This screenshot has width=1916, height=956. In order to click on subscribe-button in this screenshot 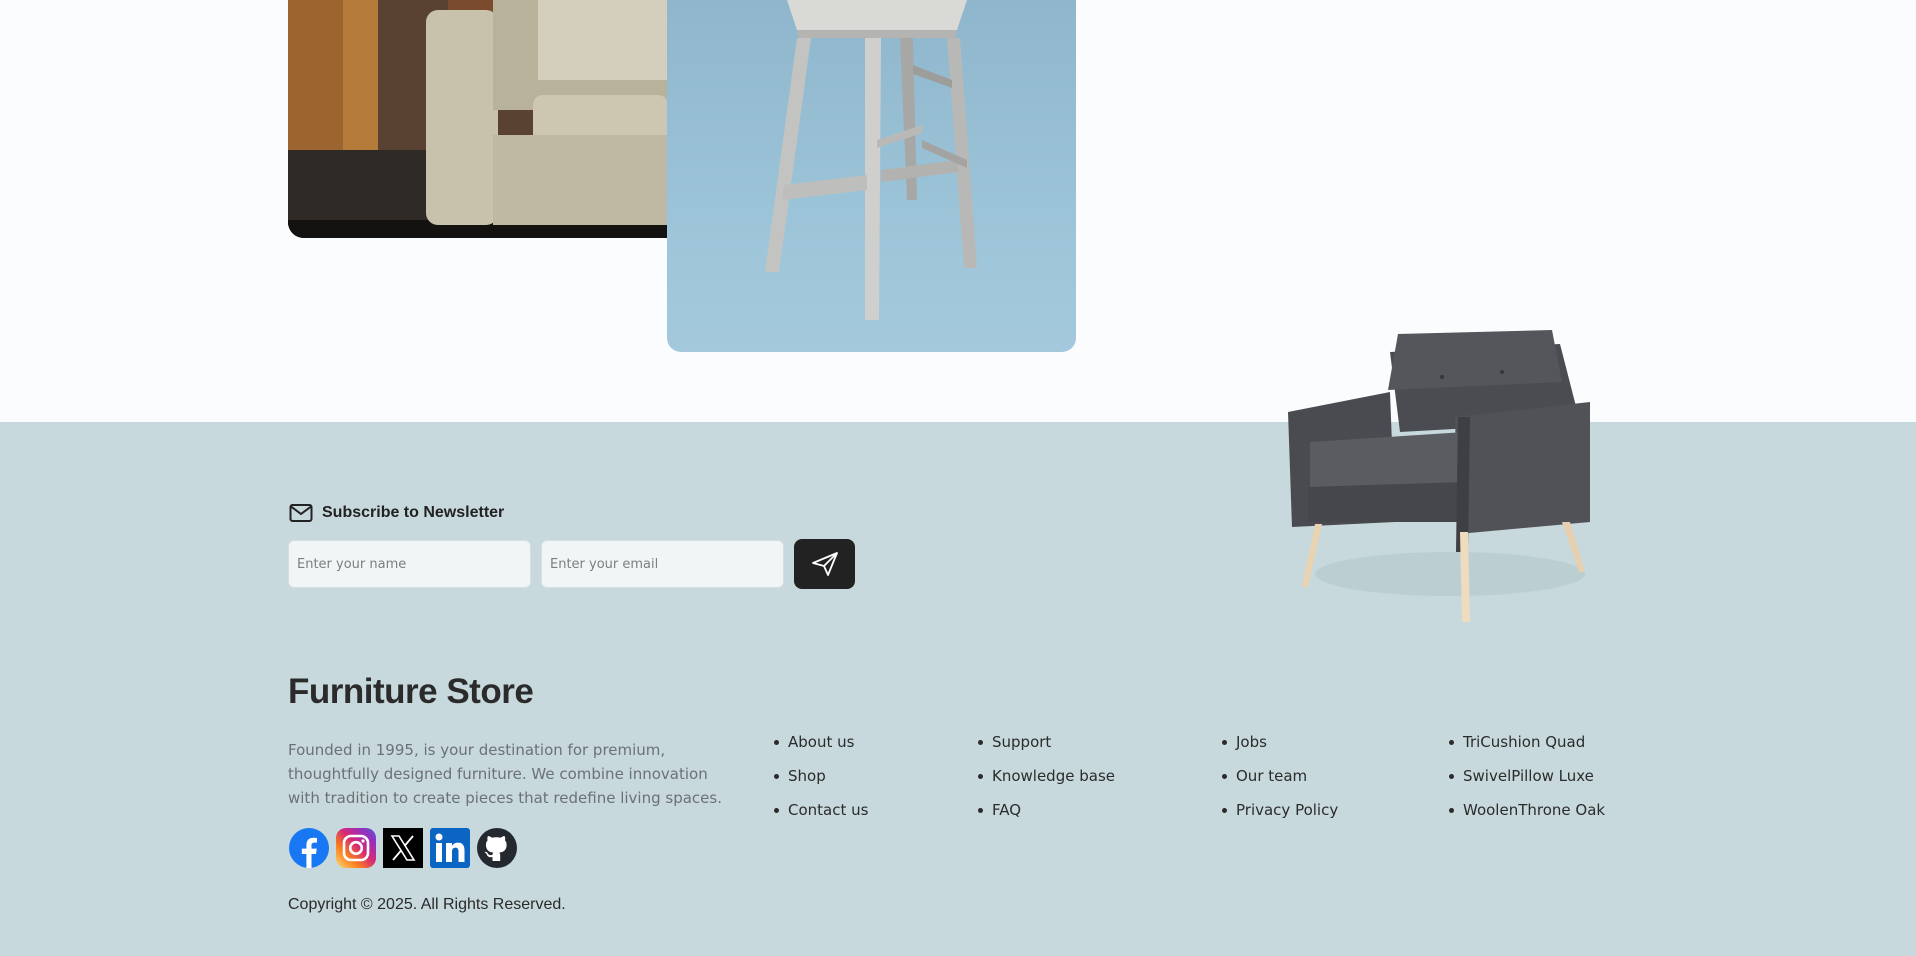, I will do `click(824, 564)`.